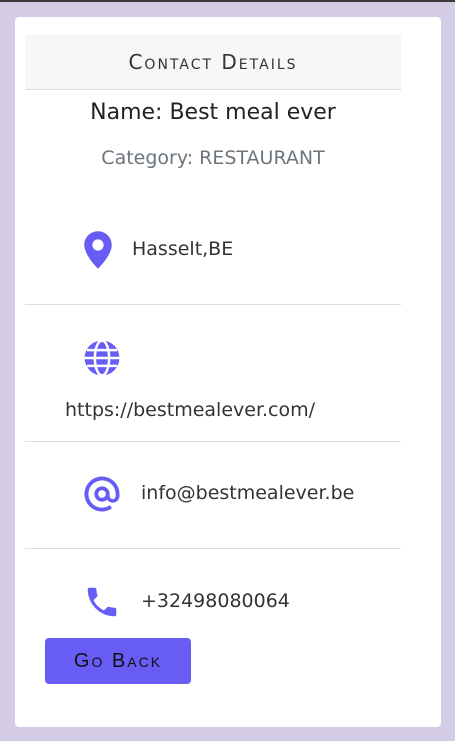 The height and width of the screenshot is (741, 455). I want to click on globe-icon, so click(102, 358).